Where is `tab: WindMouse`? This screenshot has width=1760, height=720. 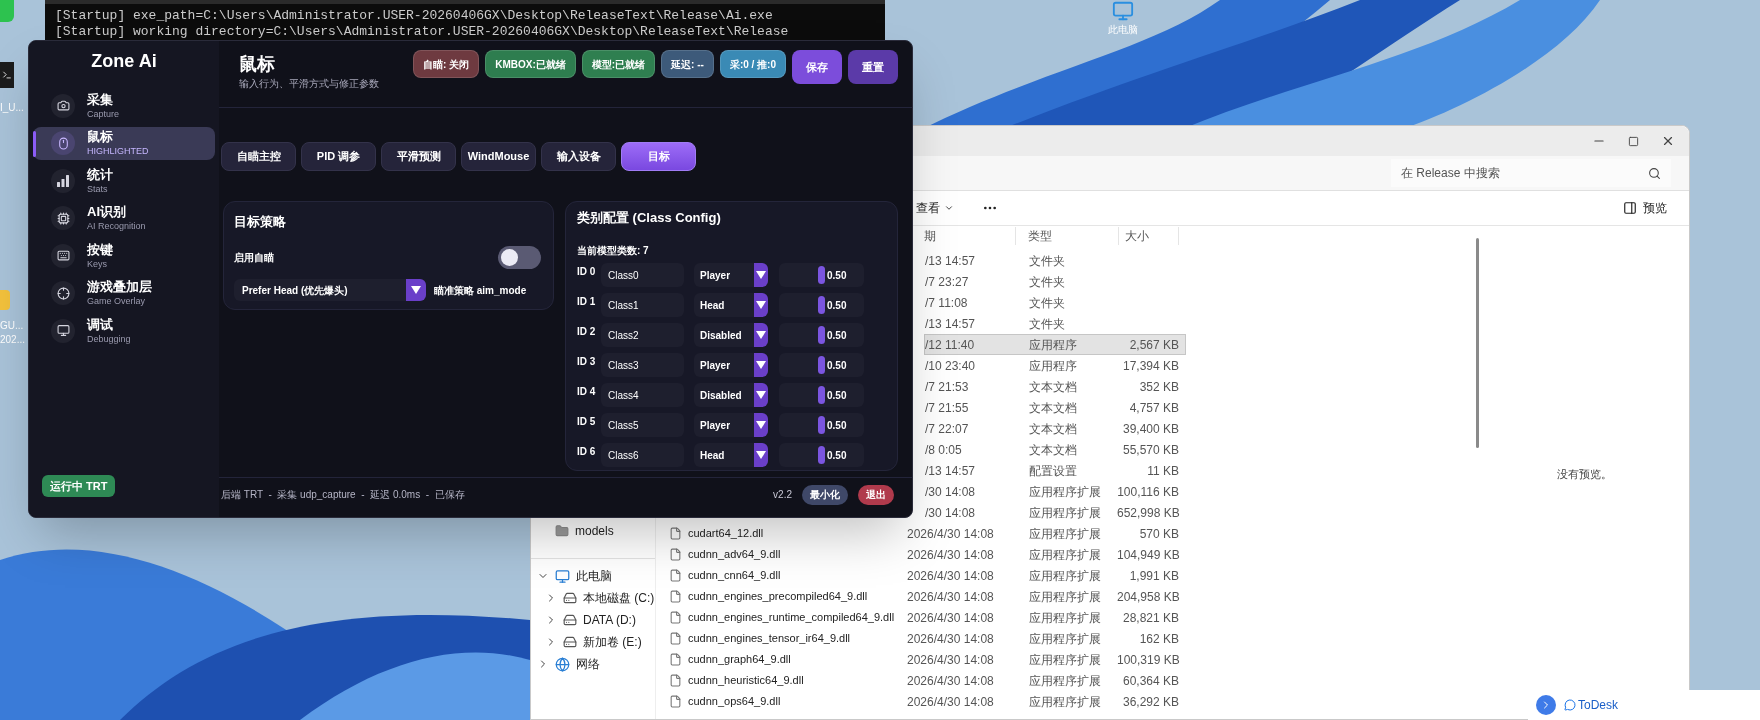
tab: WindMouse is located at coordinates (498, 156).